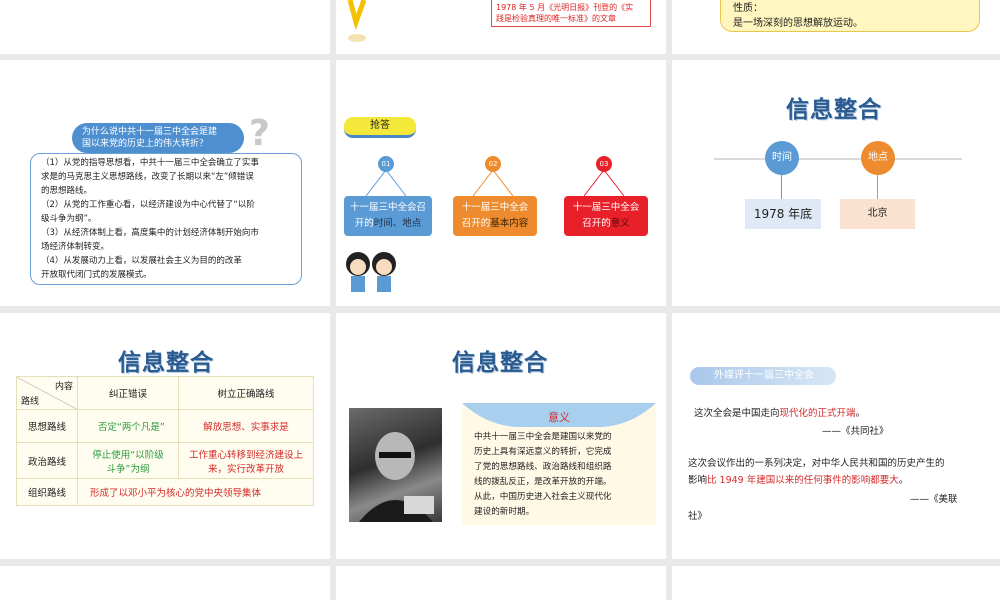  Describe the element at coordinates (509, 223) in the screenshot. I see `quiz-card-answer: 基本内容` at that location.